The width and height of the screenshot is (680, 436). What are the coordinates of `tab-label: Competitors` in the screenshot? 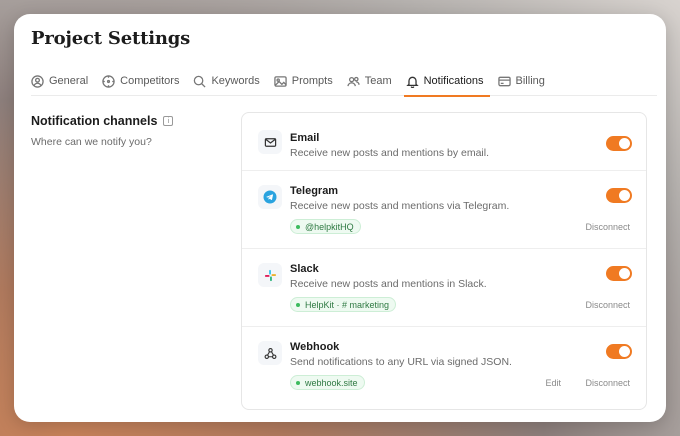 It's located at (150, 81).